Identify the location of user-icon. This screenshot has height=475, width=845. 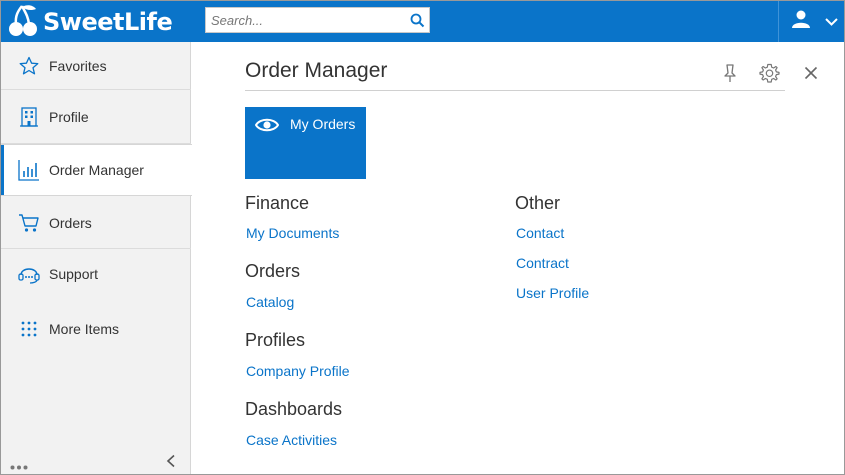
(801, 21).